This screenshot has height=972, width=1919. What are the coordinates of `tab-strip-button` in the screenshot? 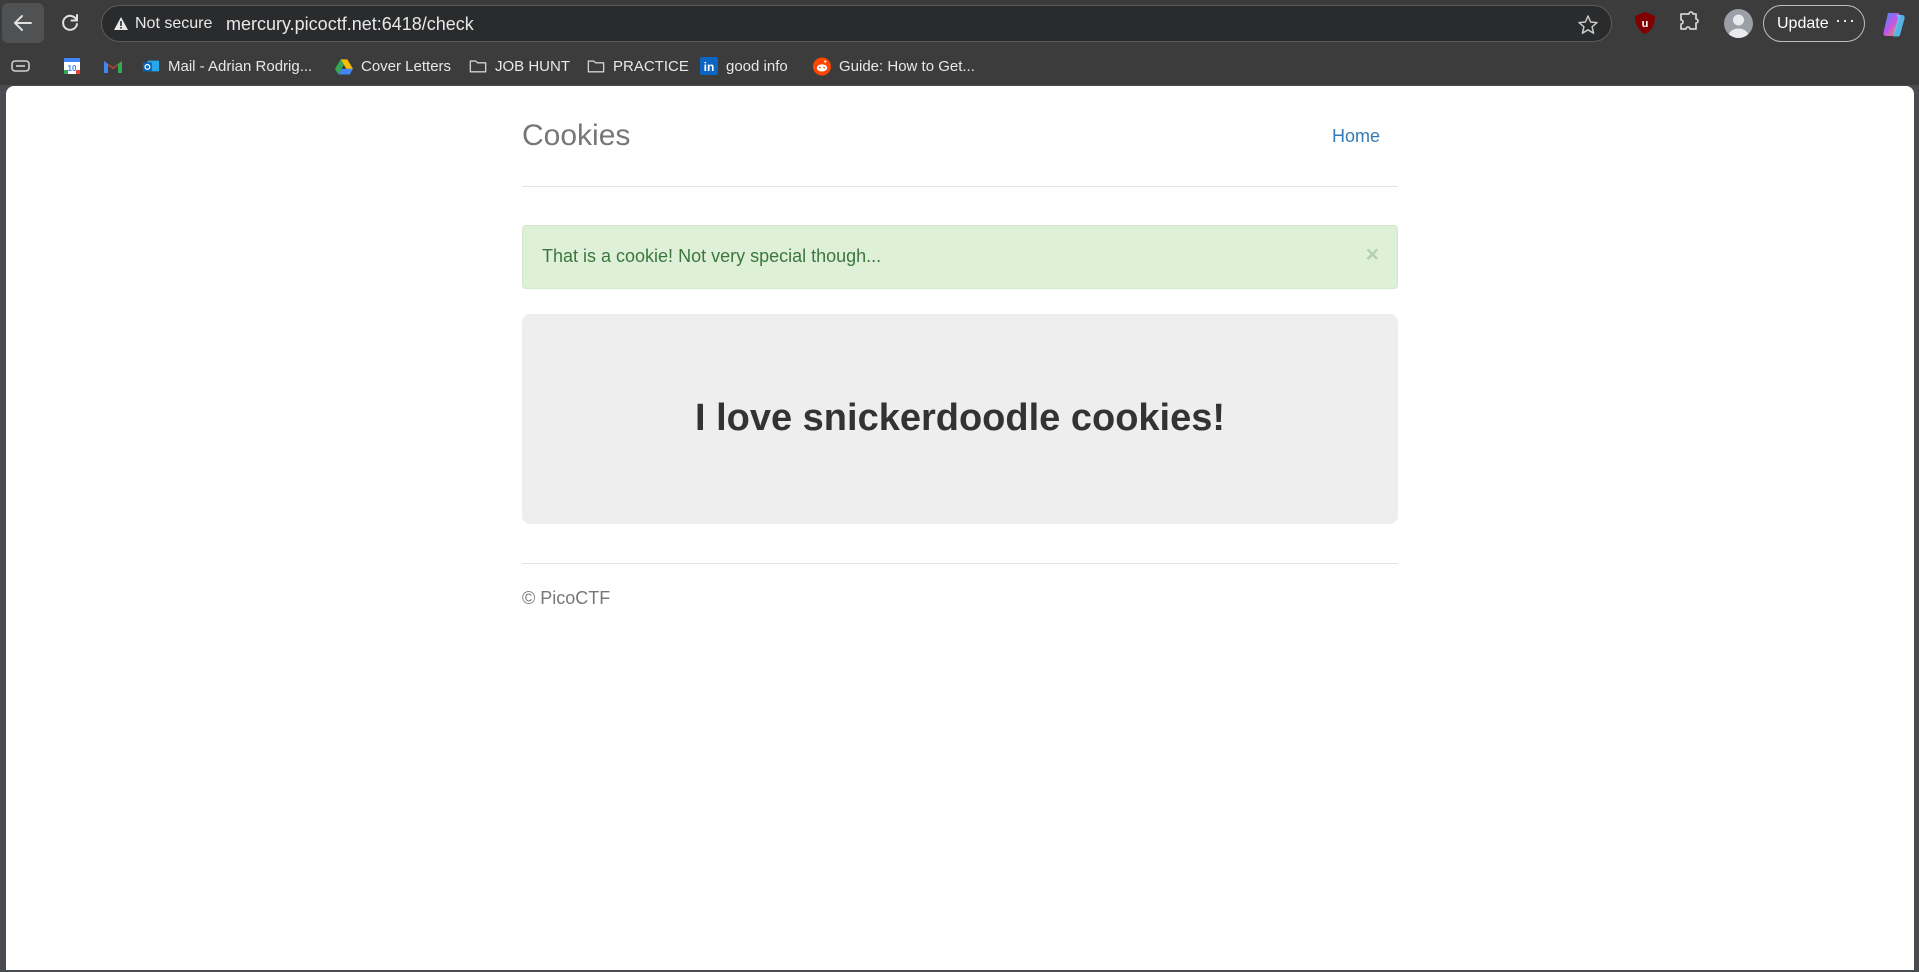 It's located at (21, 66).